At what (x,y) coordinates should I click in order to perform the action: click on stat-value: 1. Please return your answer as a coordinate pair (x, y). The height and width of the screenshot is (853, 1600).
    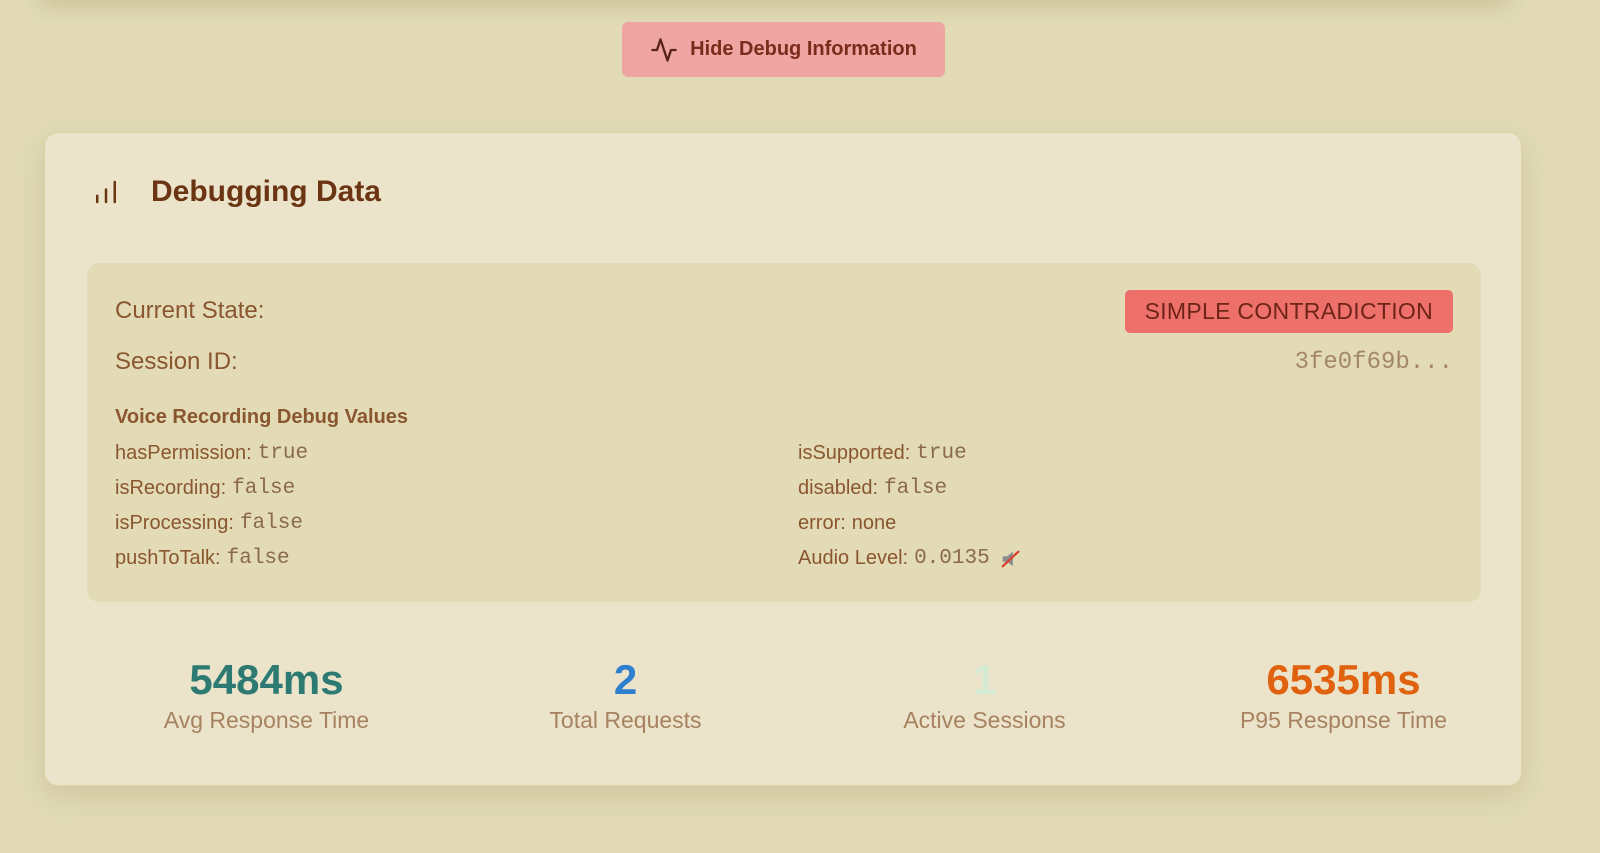
    Looking at the image, I should click on (984, 679).